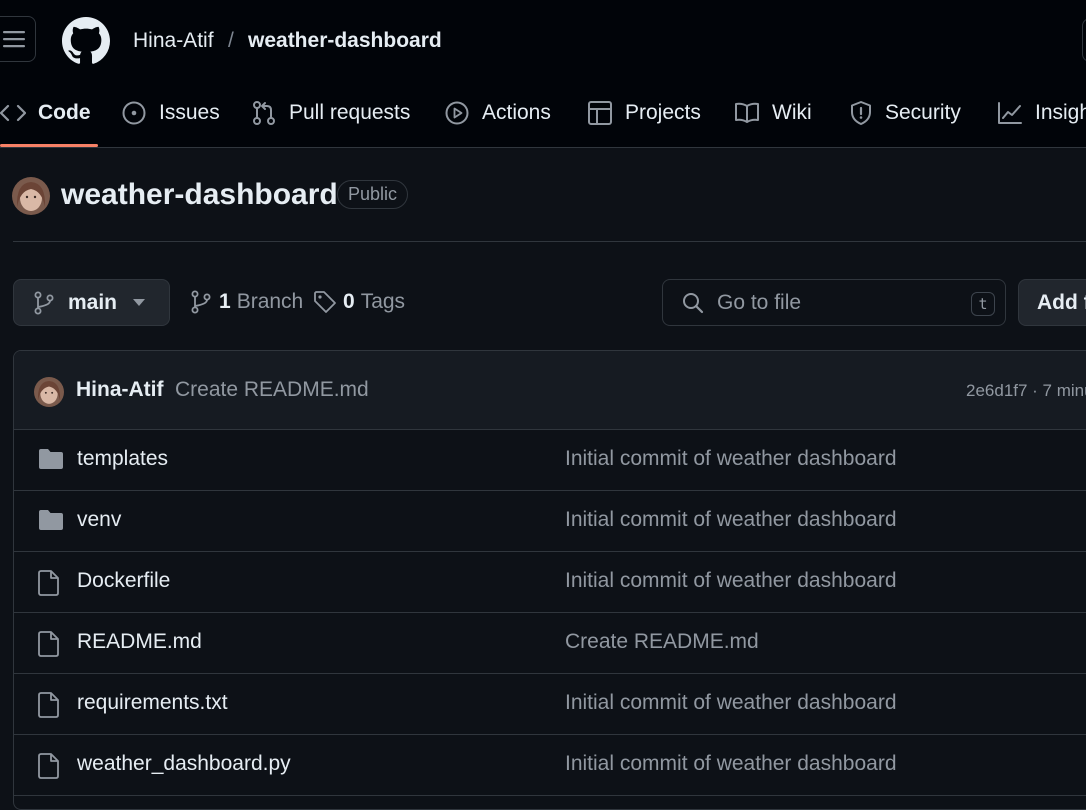 This screenshot has height=810, width=1086. Describe the element at coordinates (1084, 40) in the screenshot. I see `search-button` at that location.